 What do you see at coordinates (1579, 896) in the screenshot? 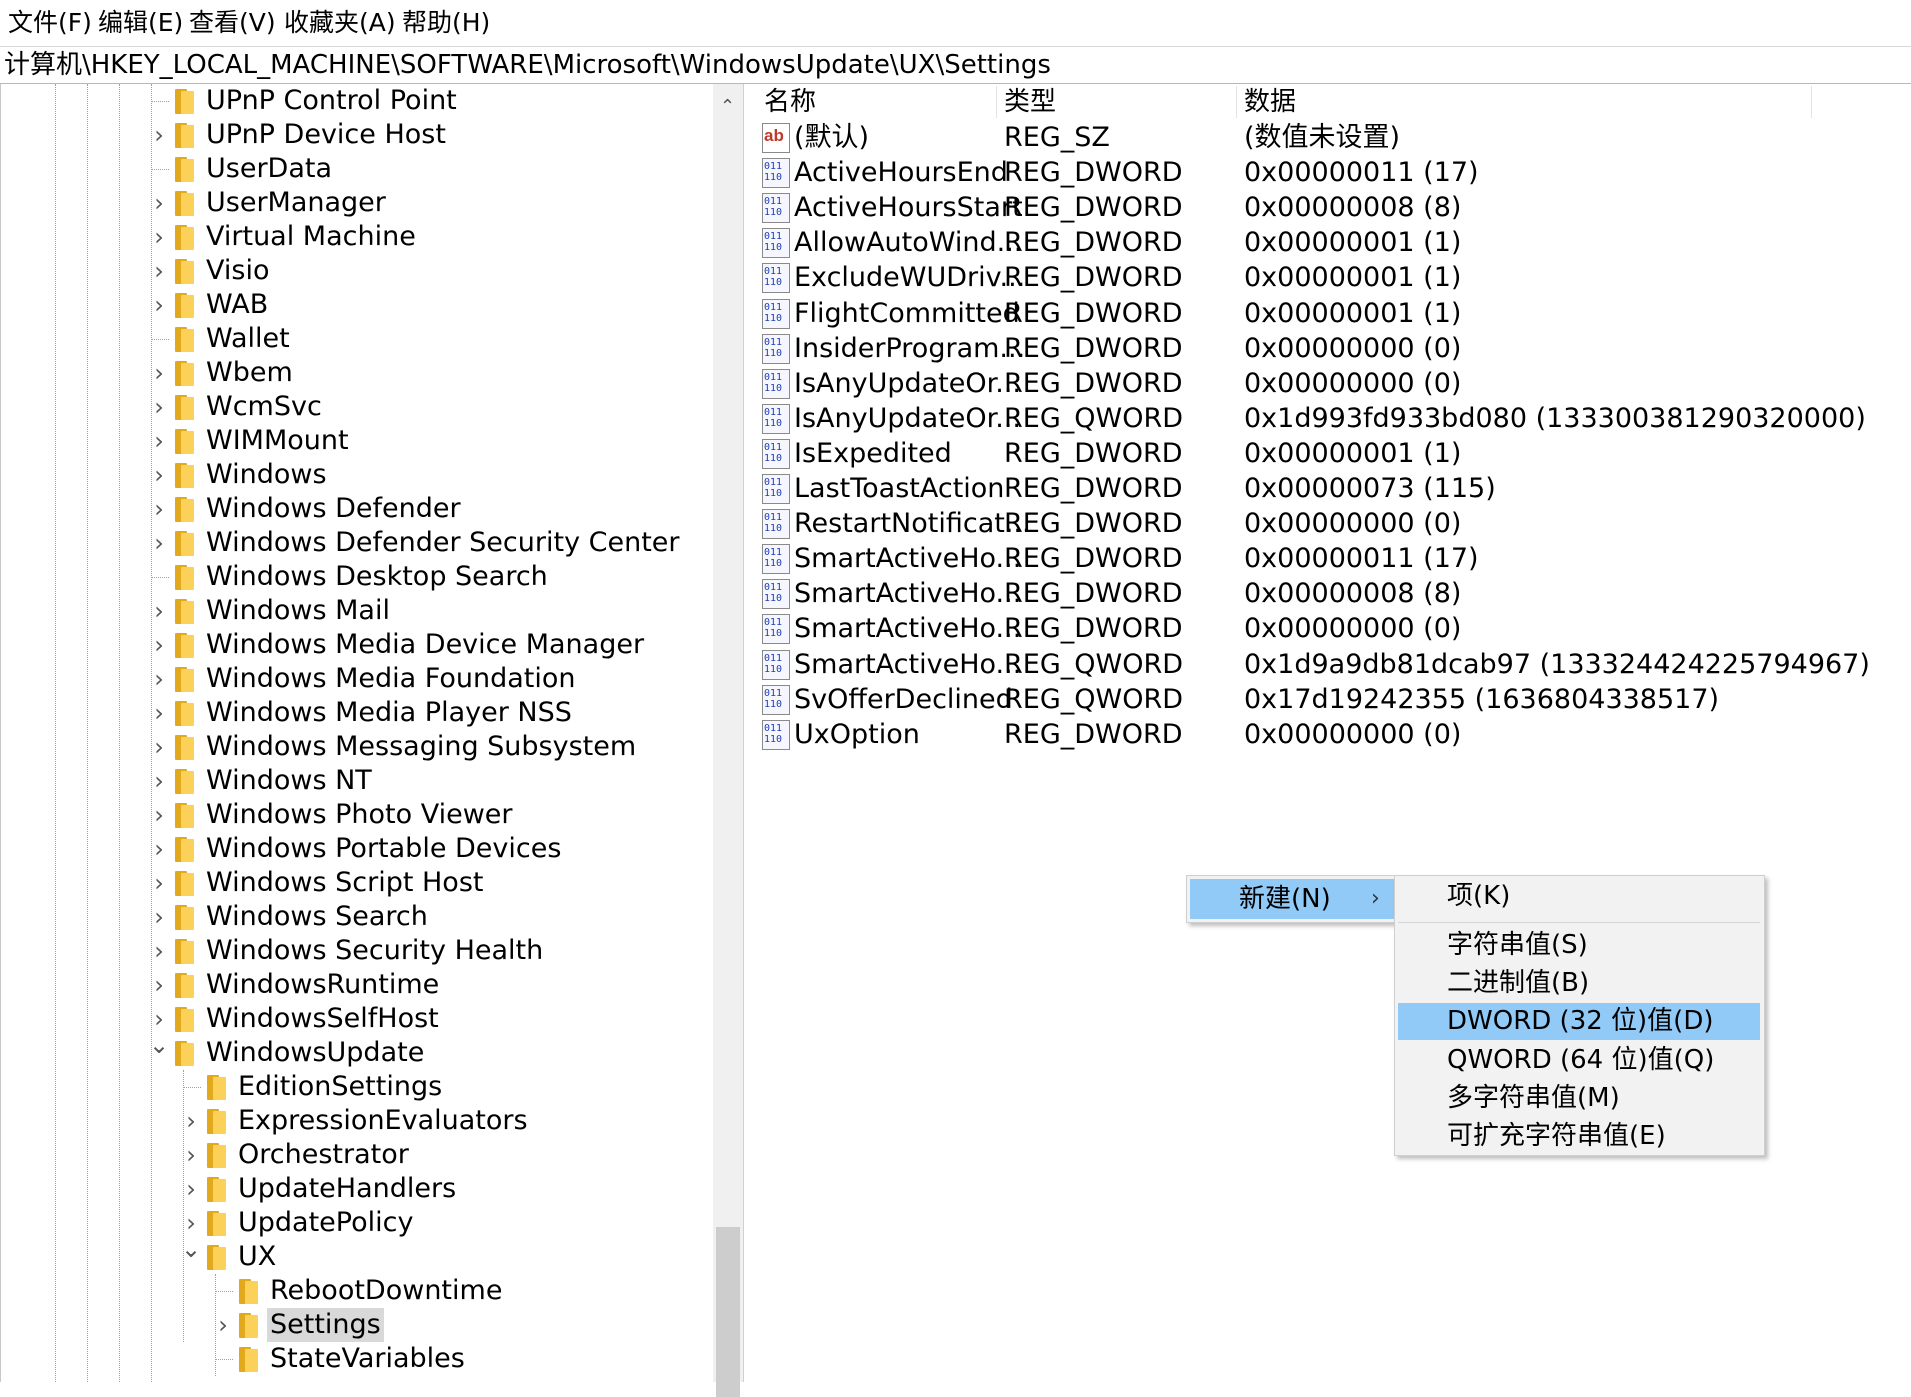
I see `submenu-item-0: 项(K)` at bounding box center [1579, 896].